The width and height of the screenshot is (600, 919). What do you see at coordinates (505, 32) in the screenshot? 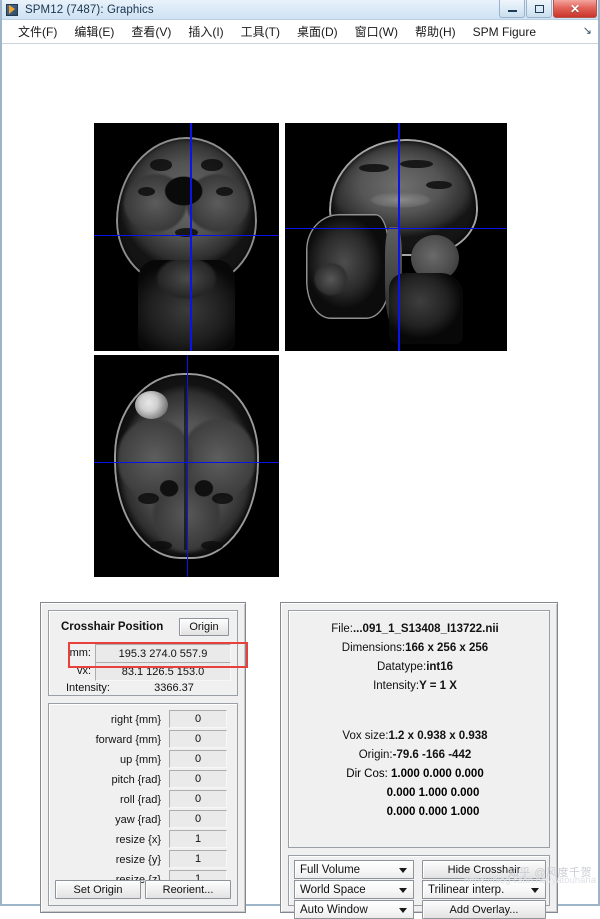
I see `menu-spm-figure: SPM Figure` at bounding box center [505, 32].